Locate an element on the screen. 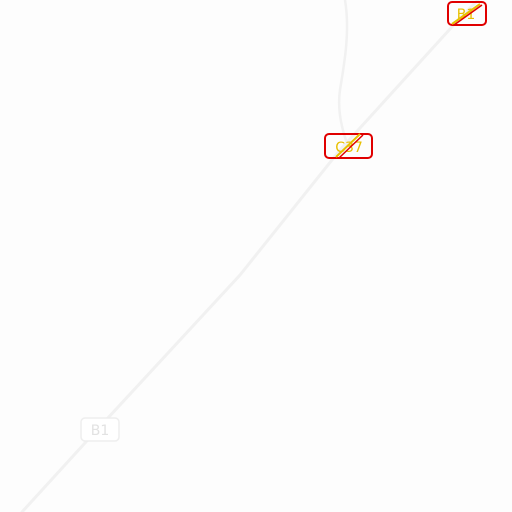 This screenshot has height=512, width=512. road-label-b1-lower: B1 is located at coordinates (100, 431).